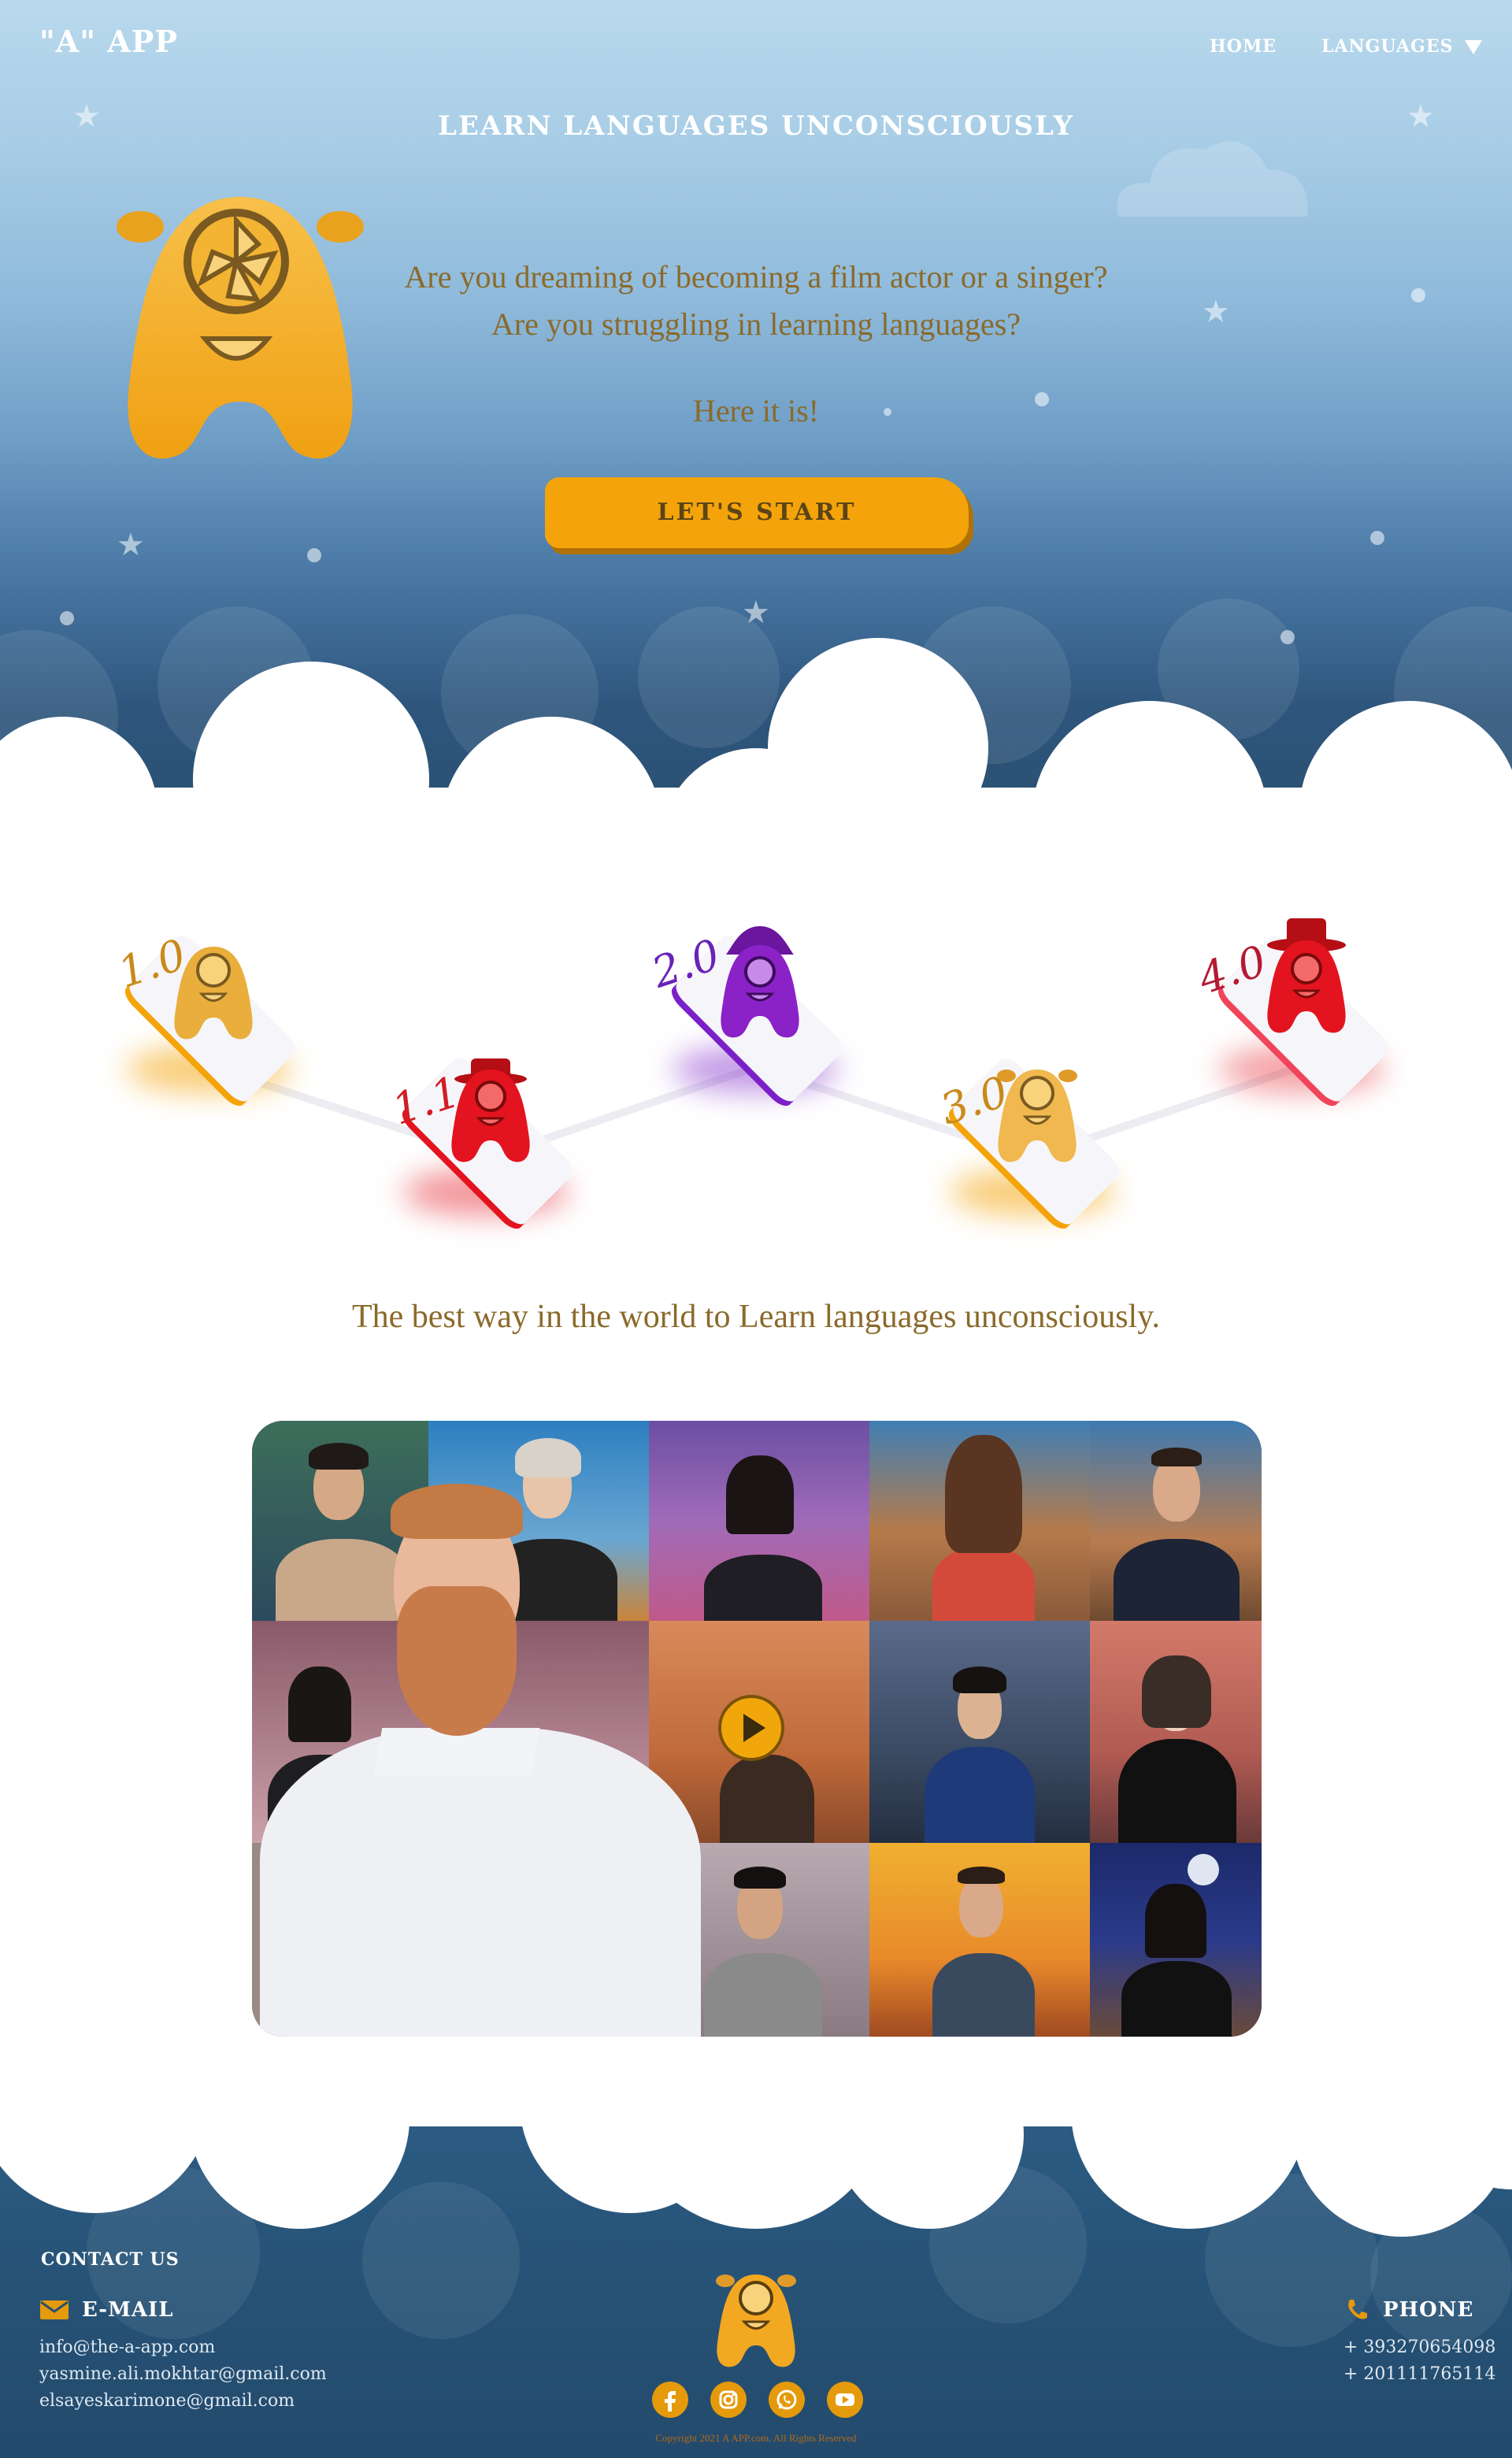  Describe the element at coordinates (183, 2374) in the screenshot. I see `email-link: yasmine.ali.mokhtar@gmail.com` at that location.